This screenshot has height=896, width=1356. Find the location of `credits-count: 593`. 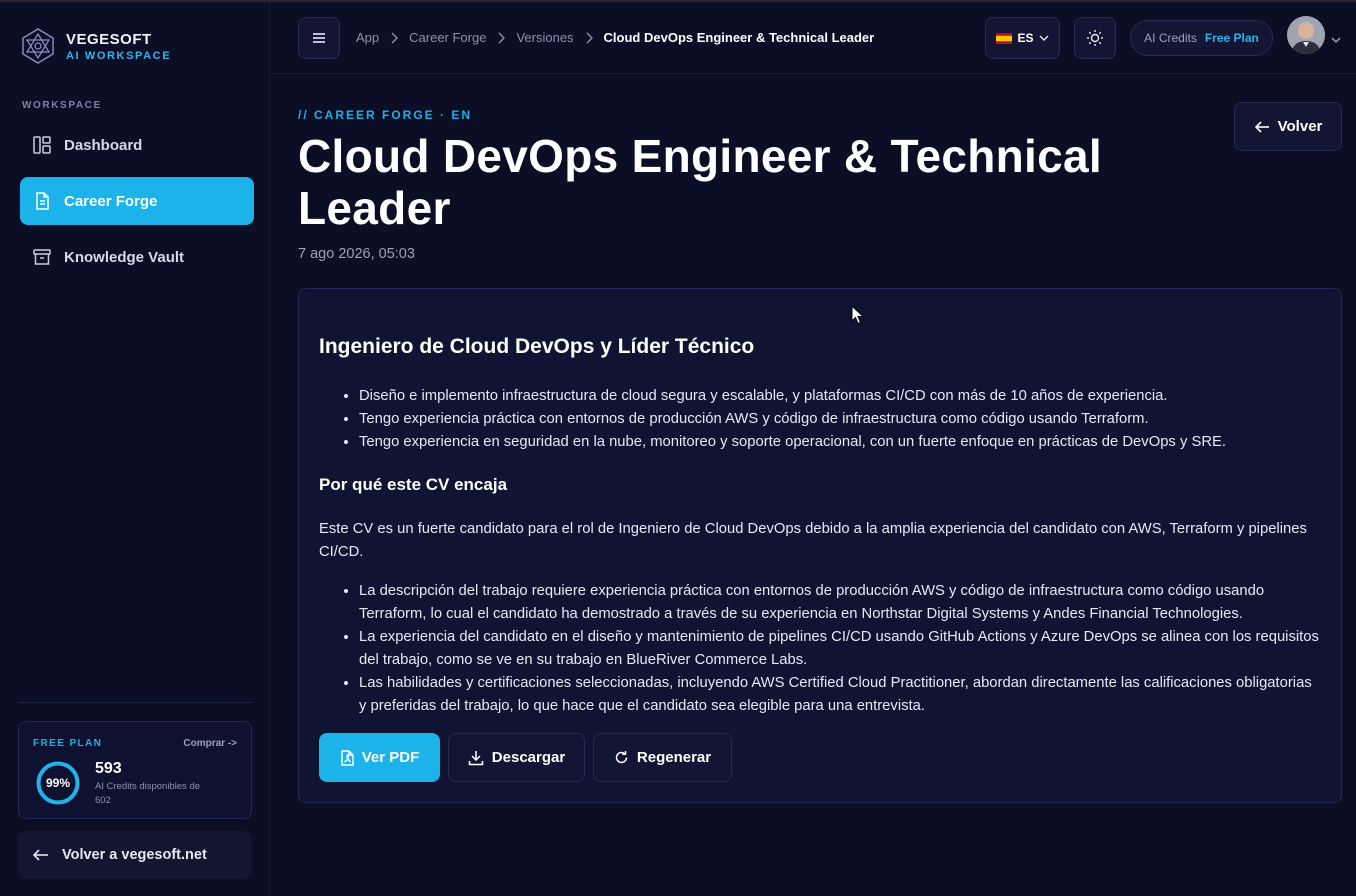

credits-count: 593 is located at coordinates (108, 768).